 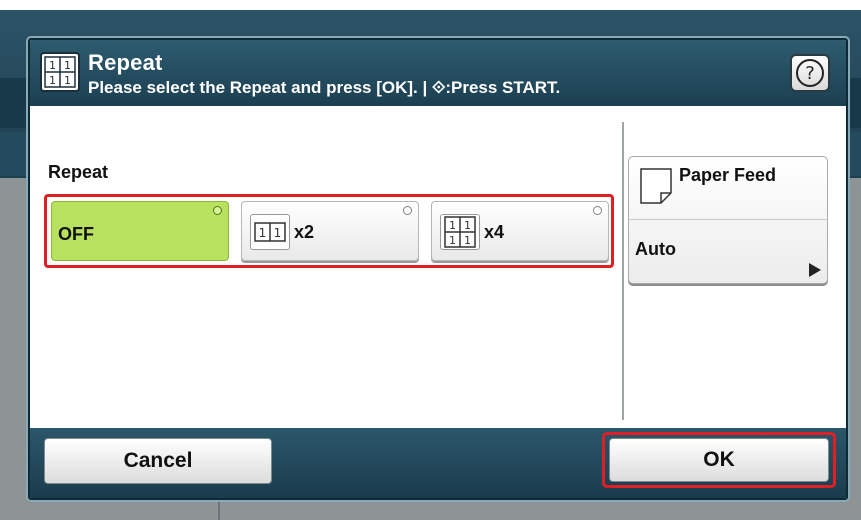 What do you see at coordinates (728, 175) in the screenshot?
I see `paper-feed-title: Paper Feed` at bounding box center [728, 175].